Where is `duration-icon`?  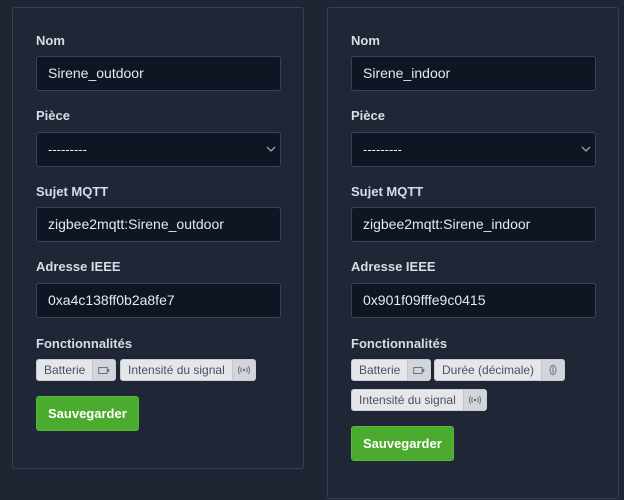 duration-icon is located at coordinates (553, 370).